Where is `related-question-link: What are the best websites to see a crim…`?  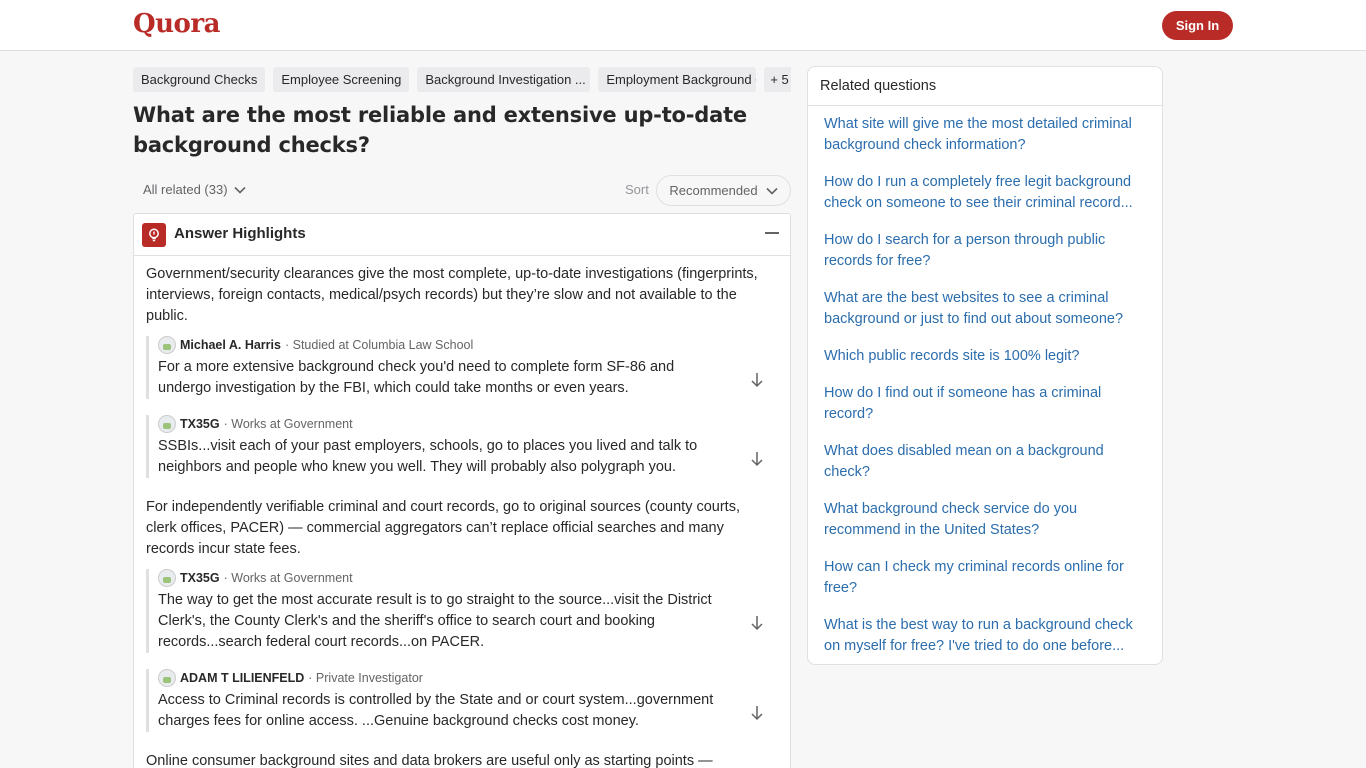 related-question-link: What are the best websites to see a crim… is located at coordinates (988, 309).